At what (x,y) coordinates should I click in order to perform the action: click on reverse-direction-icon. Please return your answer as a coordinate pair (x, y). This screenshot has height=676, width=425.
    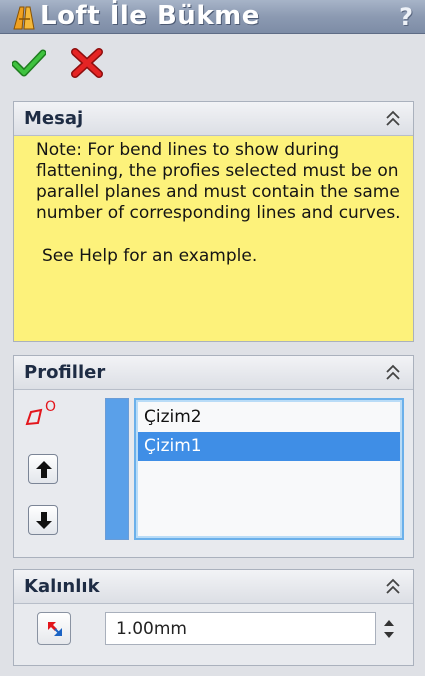
    Looking at the image, I should click on (54, 628).